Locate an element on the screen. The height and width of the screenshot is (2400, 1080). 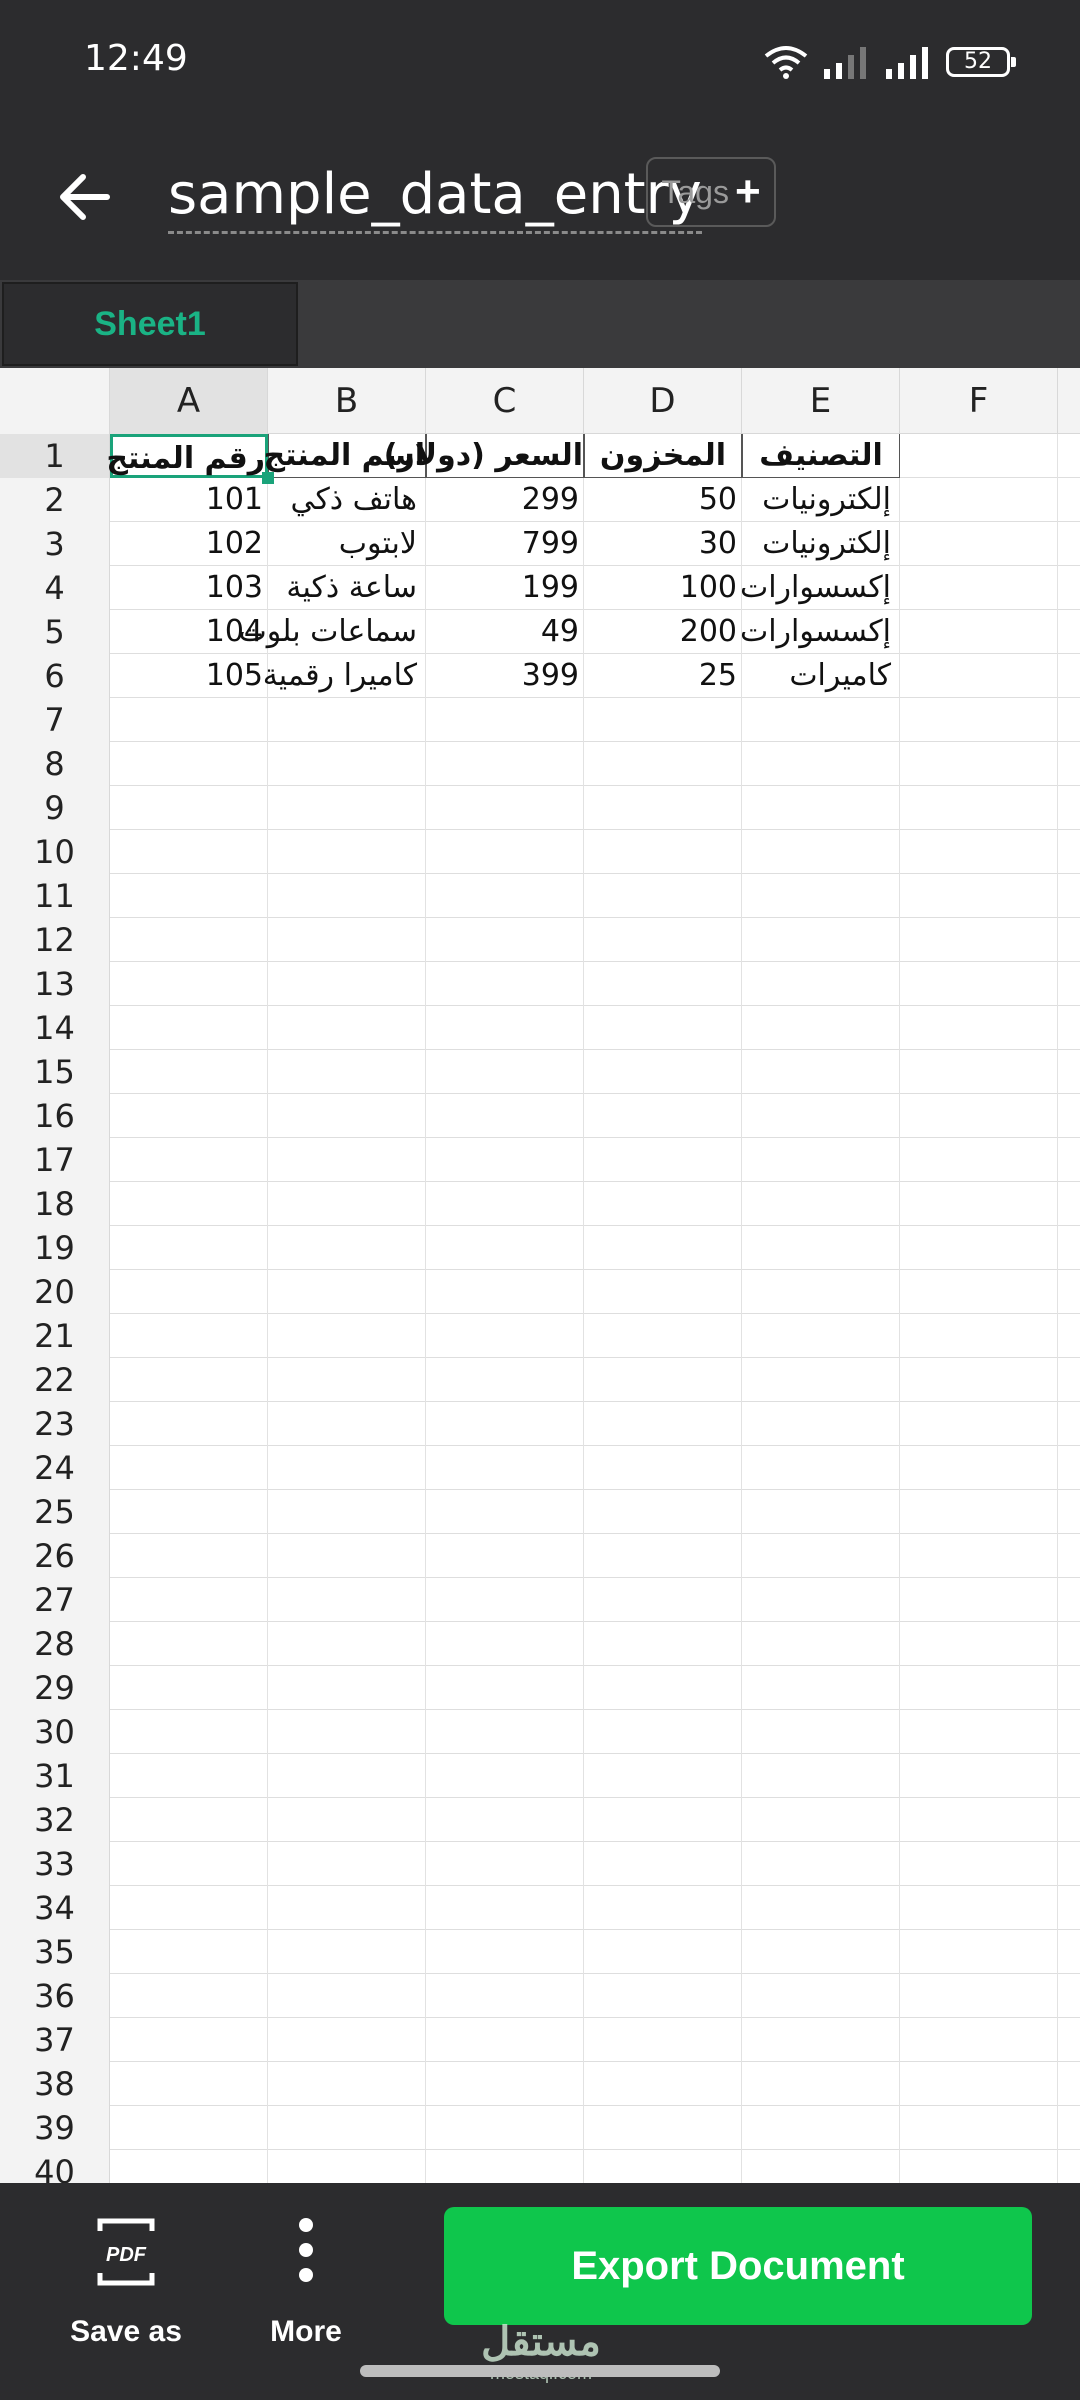
data-cell: 103 is located at coordinates (189, 588).